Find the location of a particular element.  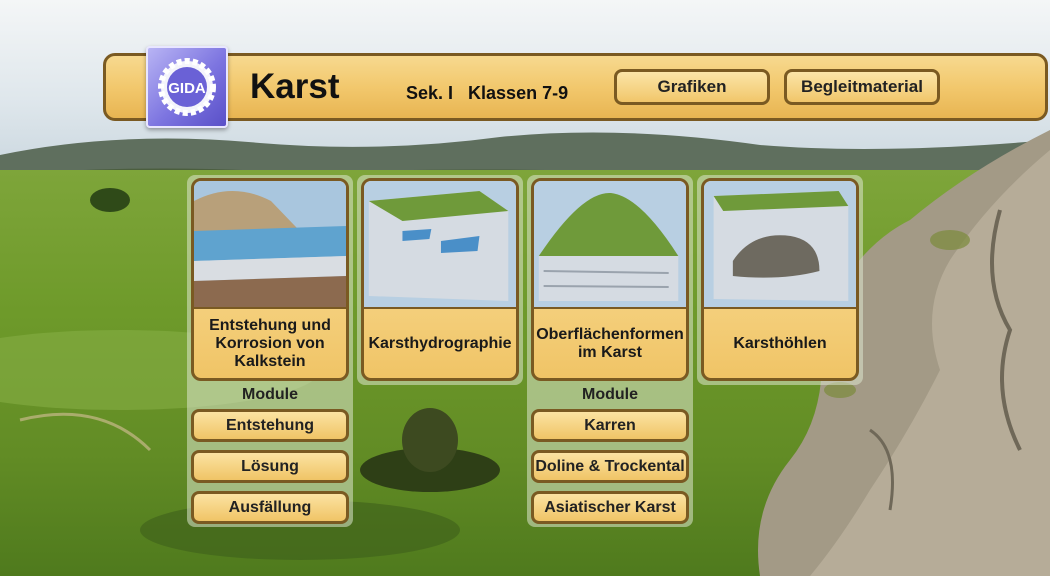

grafiken-button: Grafiken is located at coordinates (692, 87).